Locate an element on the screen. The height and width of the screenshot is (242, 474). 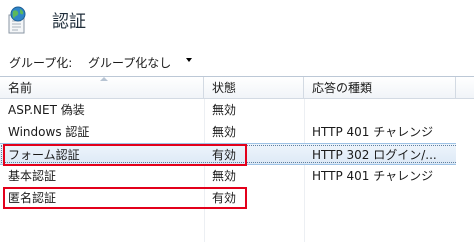
chevron-down-icon is located at coordinates (189, 60).